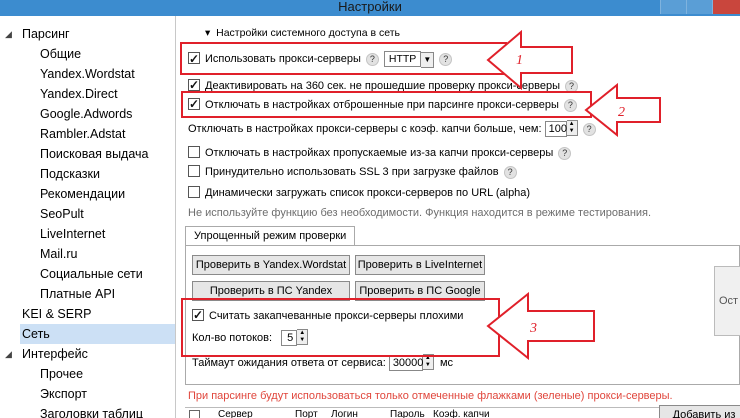 This screenshot has height=418, width=740. Describe the element at coordinates (194, 171) in the screenshot. I see `force-ssl-checkbox` at that location.